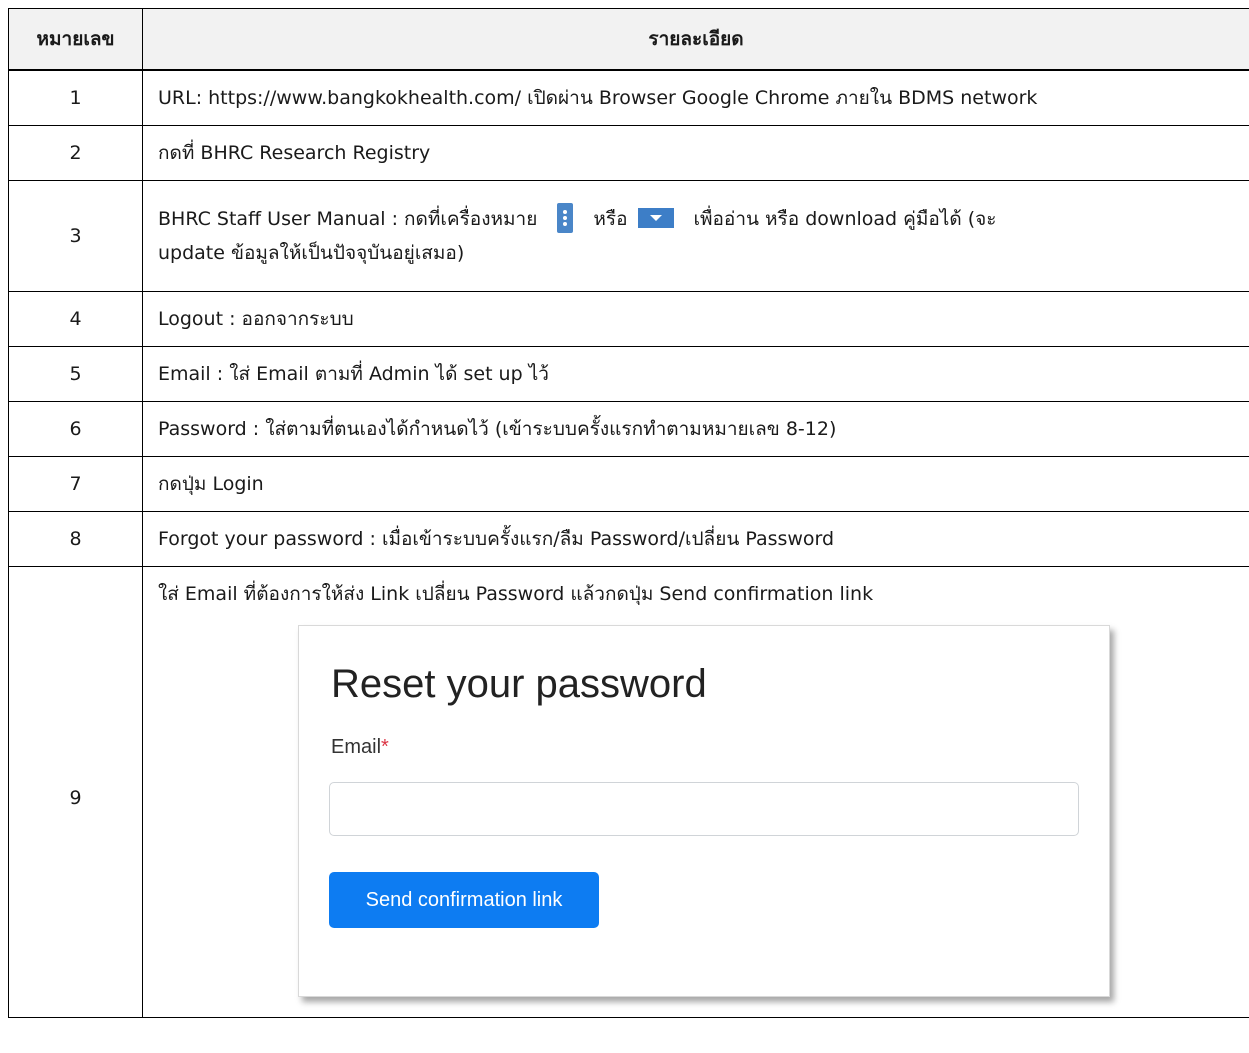  I want to click on row-number: 4, so click(75, 319).